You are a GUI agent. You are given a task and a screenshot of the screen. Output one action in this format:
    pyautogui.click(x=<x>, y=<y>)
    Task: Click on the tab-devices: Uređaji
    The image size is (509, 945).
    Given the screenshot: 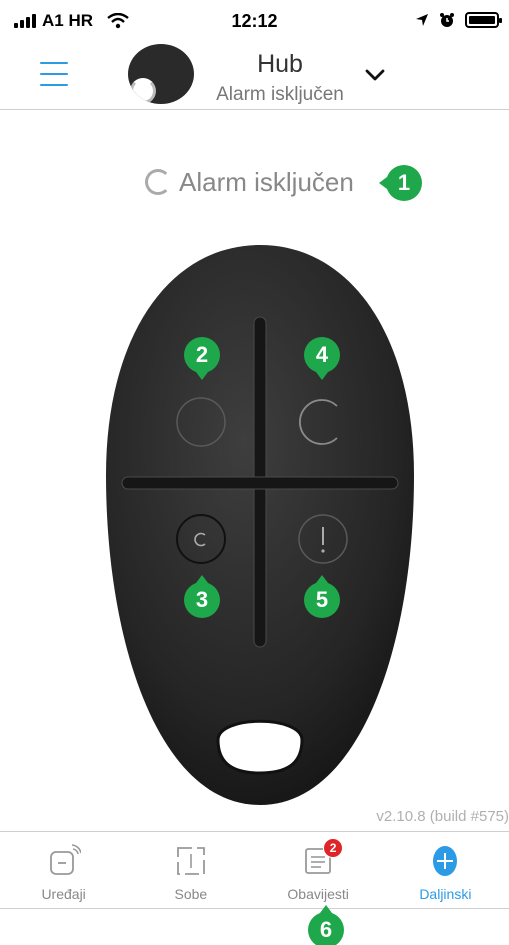 What is the action you would take?
    pyautogui.click(x=63, y=870)
    